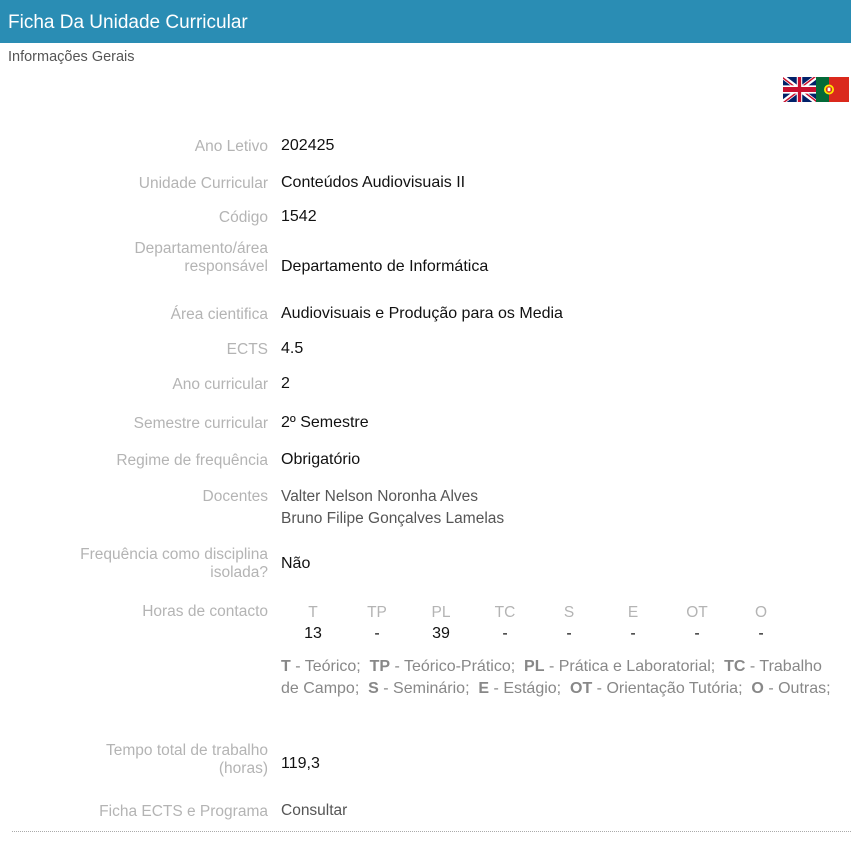 This screenshot has width=851, height=862. Describe the element at coordinates (313, 612) in the screenshot. I see `hours-col-header: T` at that location.